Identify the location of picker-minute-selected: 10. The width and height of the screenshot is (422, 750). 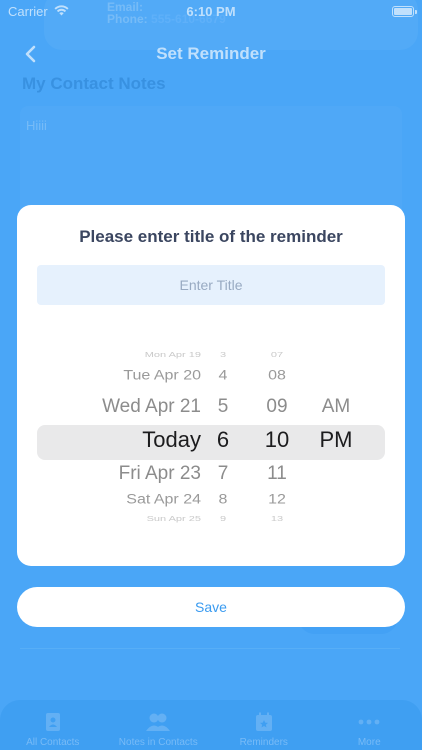
(277, 440).